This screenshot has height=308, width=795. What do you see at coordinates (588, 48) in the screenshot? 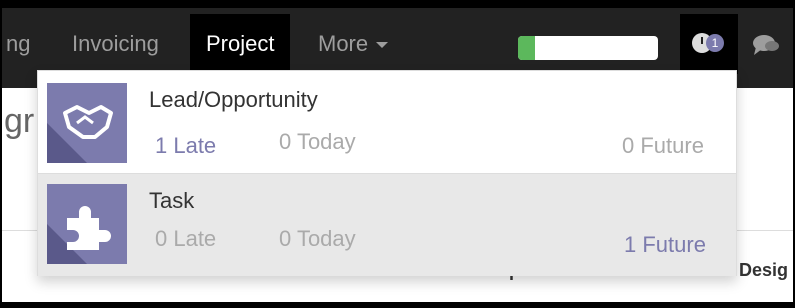
I see `progress-bar` at bounding box center [588, 48].